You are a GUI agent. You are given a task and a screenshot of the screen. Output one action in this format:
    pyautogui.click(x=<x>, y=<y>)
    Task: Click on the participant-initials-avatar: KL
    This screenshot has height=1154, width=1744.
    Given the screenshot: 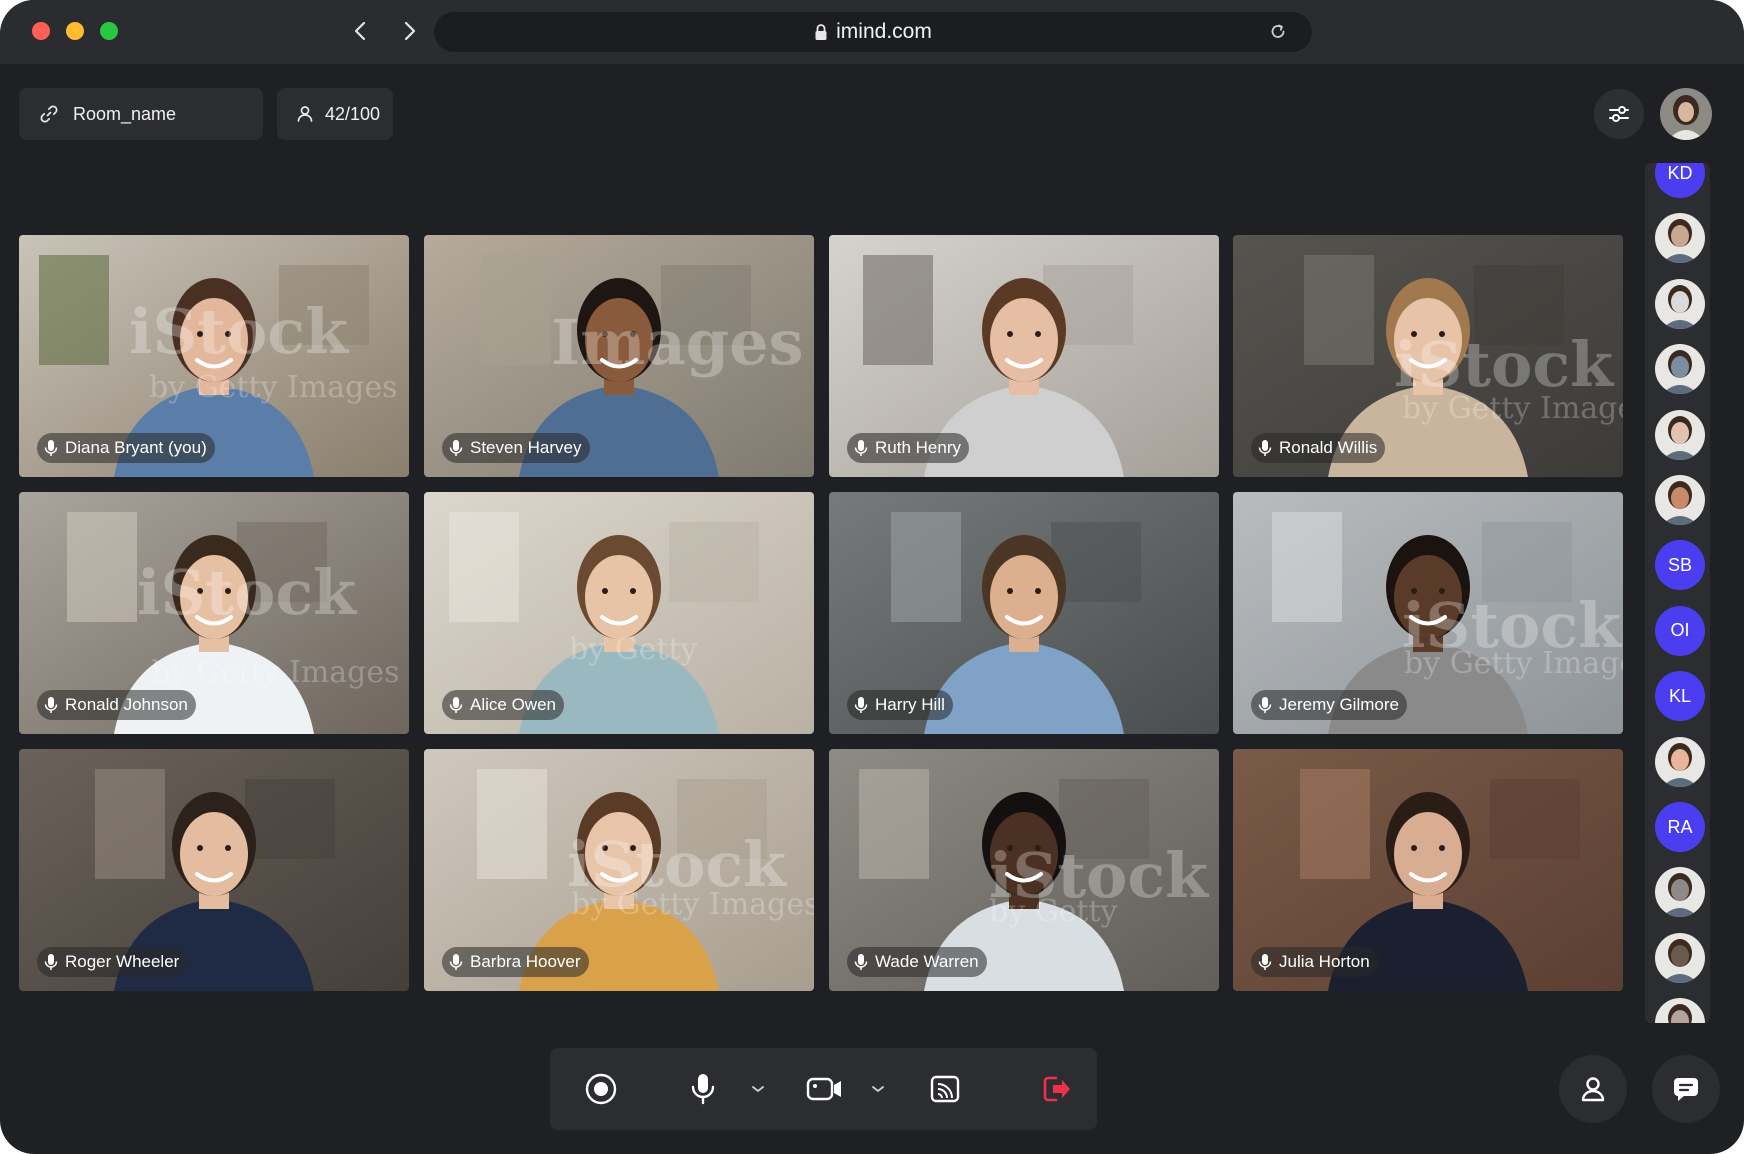 What is the action you would take?
    pyautogui.click(x=1680, y=696)
    